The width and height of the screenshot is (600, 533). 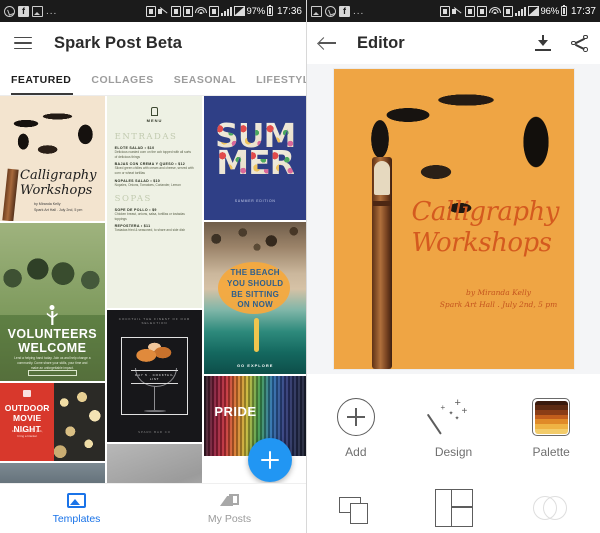 I want to click on tool-design: + + + ✦ ✦ Design, so click(x=454, y=433).